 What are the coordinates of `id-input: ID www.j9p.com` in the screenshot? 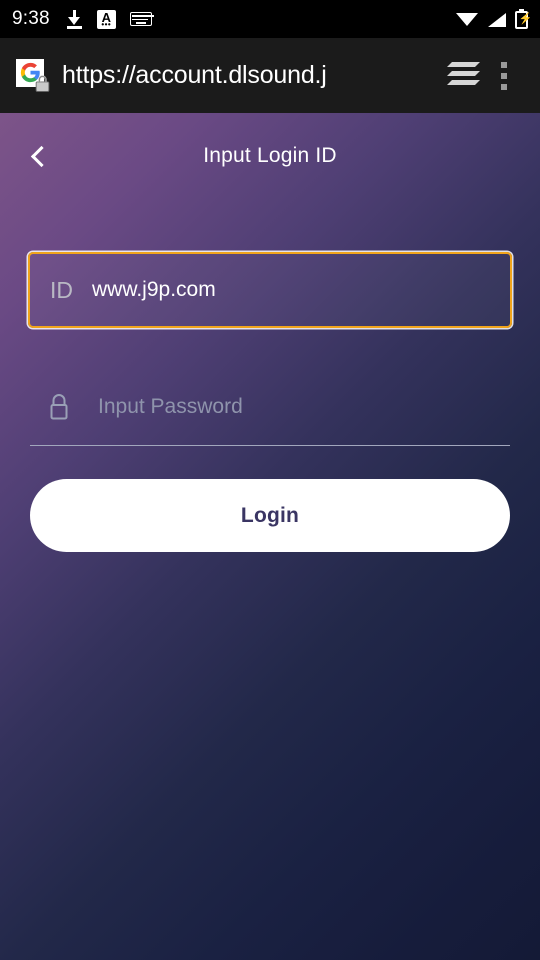 It's located at (270, 290).